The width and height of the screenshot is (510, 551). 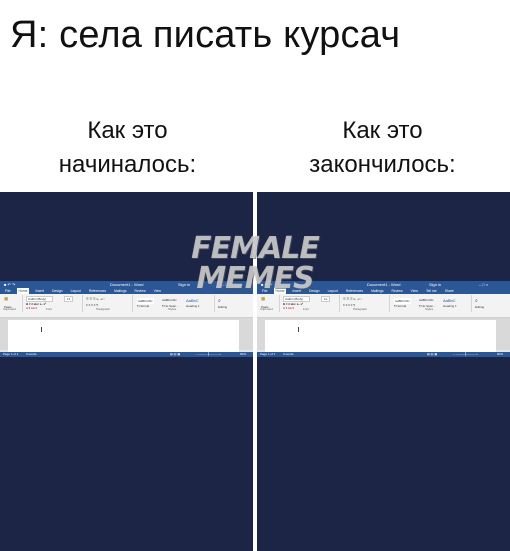 What do you see at coordinates (382, 130) in the screenshot?
I see `caption-right-line-1: Как это` at bounding box center [382, 130].